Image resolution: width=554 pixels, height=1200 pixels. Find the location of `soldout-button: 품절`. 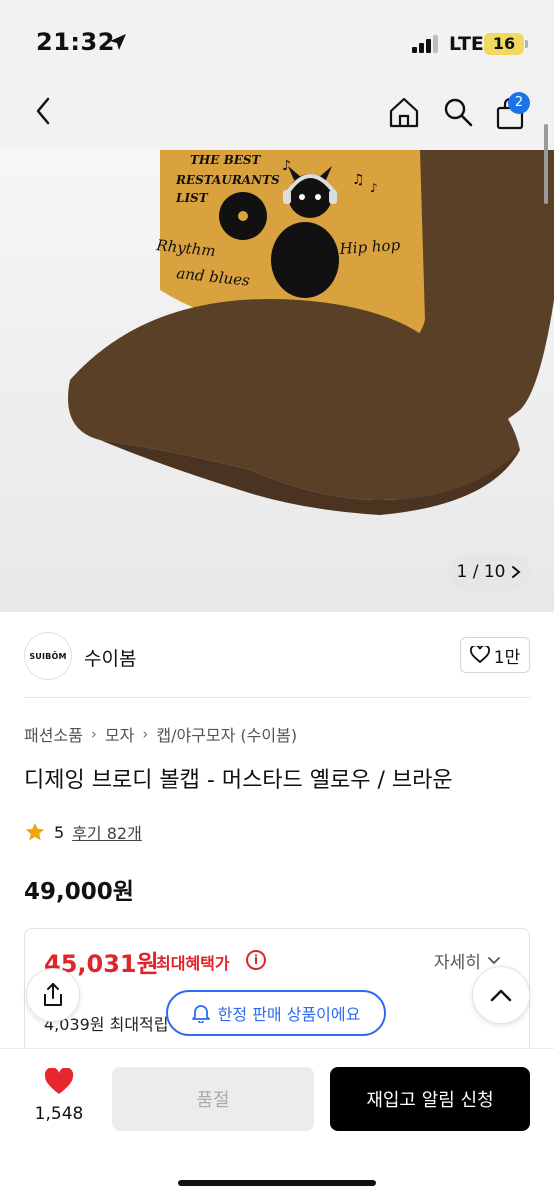

soldout-button: 품절 is located at coordinates (213, 1099).